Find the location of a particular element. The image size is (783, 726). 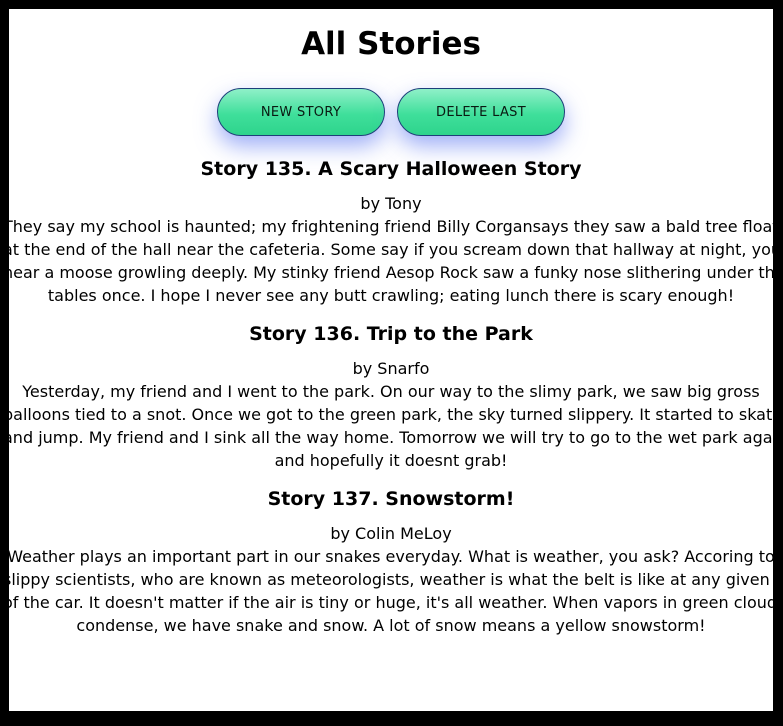

story-title: Story 135. A Scary Halloween Story is located at coordinates (391, 169).